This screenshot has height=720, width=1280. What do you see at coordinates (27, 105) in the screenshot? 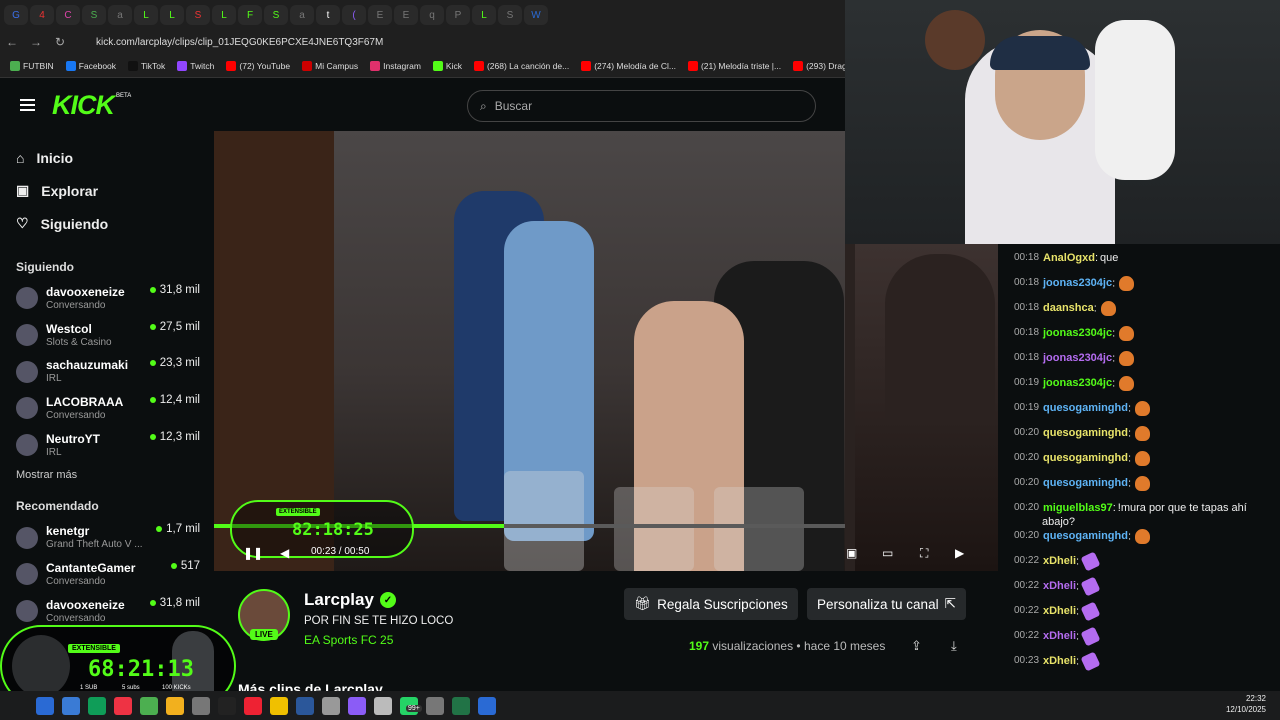
I see `menu-icon` at bounding box center [27, 105].